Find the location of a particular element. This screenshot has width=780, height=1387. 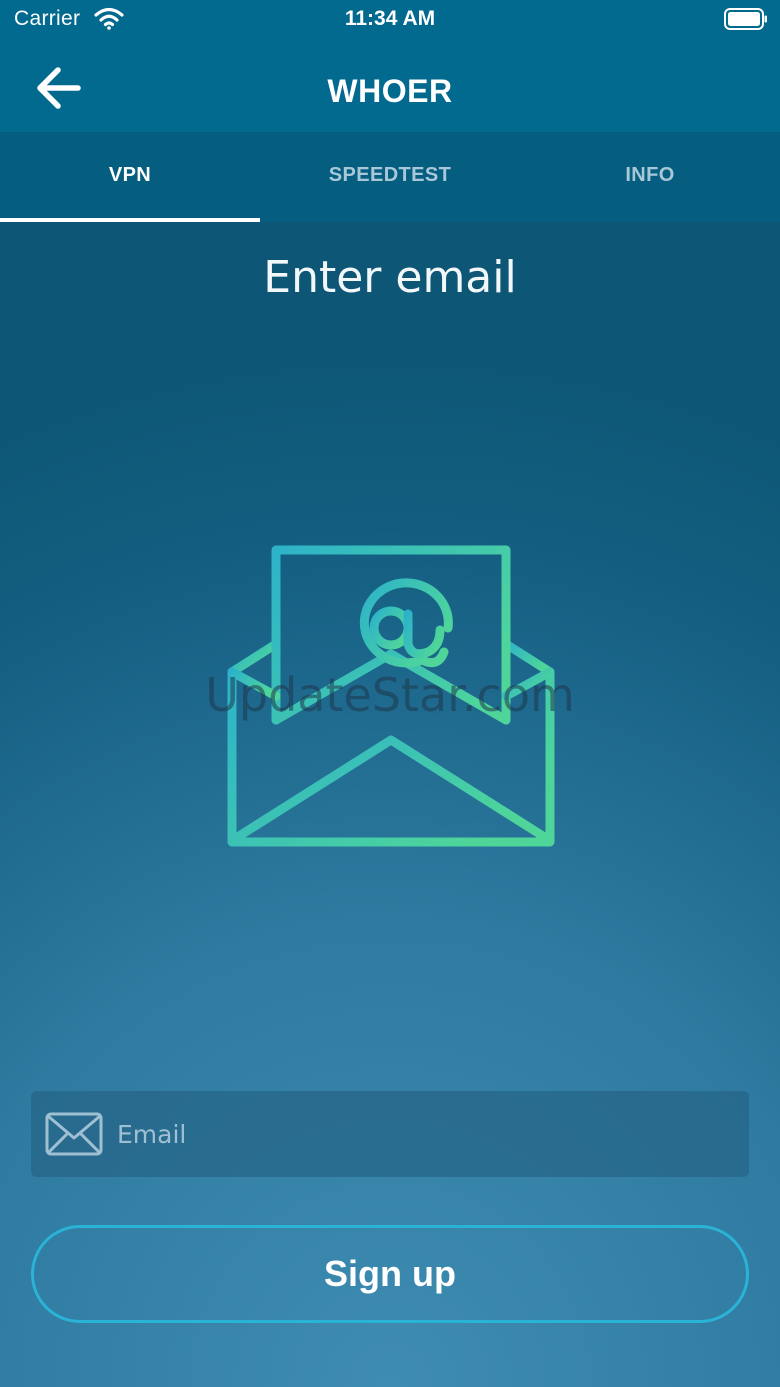

mail-icon is located at coordinates (74, 1134).